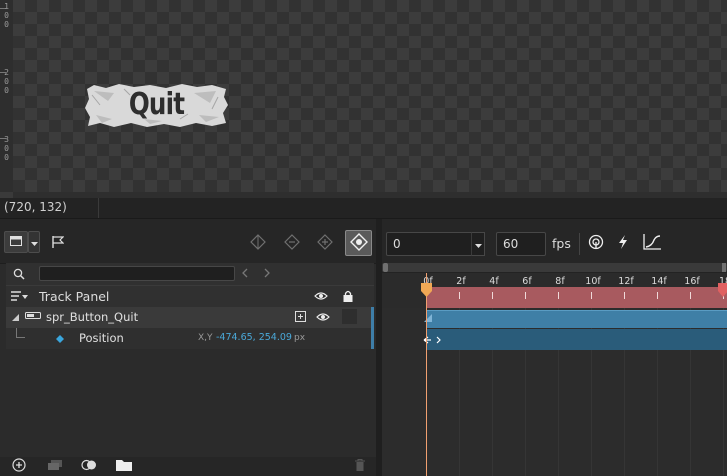 The height and width of the screenshot is (476, 727). I want to click on frame-label: 10f, so click(593, 281).